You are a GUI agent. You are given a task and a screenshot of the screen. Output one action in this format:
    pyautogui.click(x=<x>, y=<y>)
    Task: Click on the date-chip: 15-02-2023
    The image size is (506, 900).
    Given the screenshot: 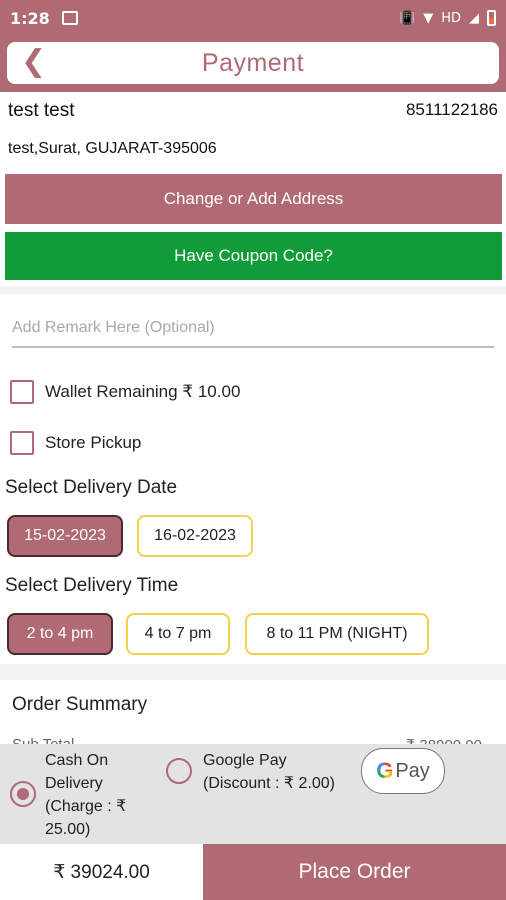 What is the action you would take?
    pyautogui.click(x=65, y=536)
    